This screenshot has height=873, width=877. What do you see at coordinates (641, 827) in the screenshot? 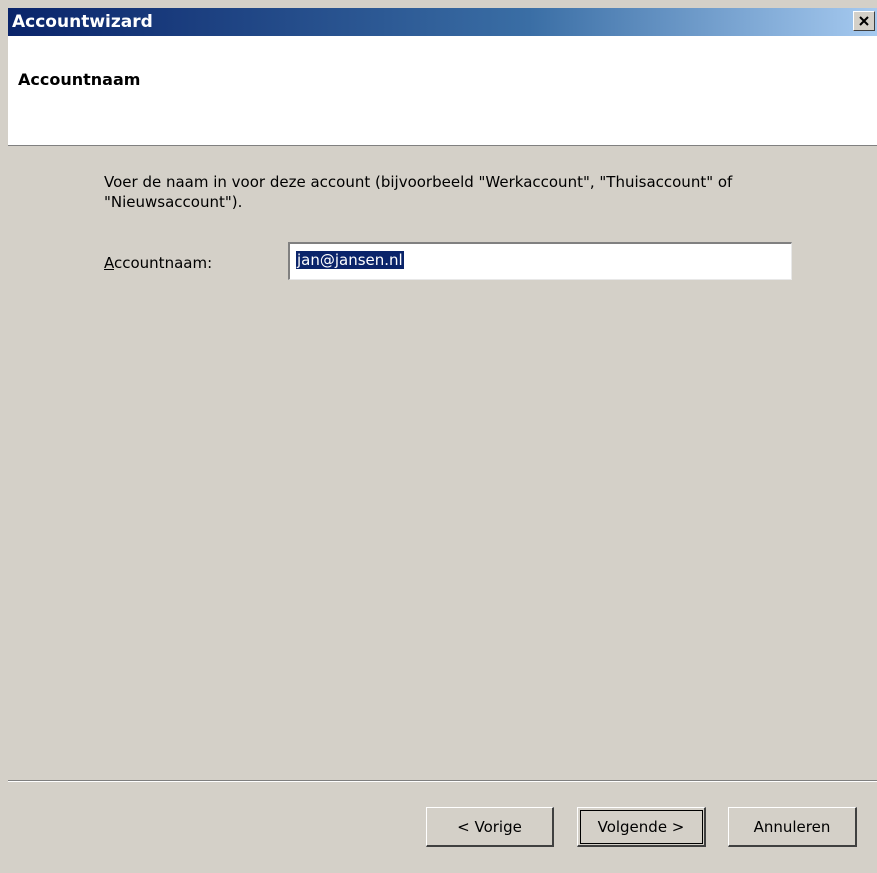
I see `next-button: Volgende >` at bounding box center [641, 827].